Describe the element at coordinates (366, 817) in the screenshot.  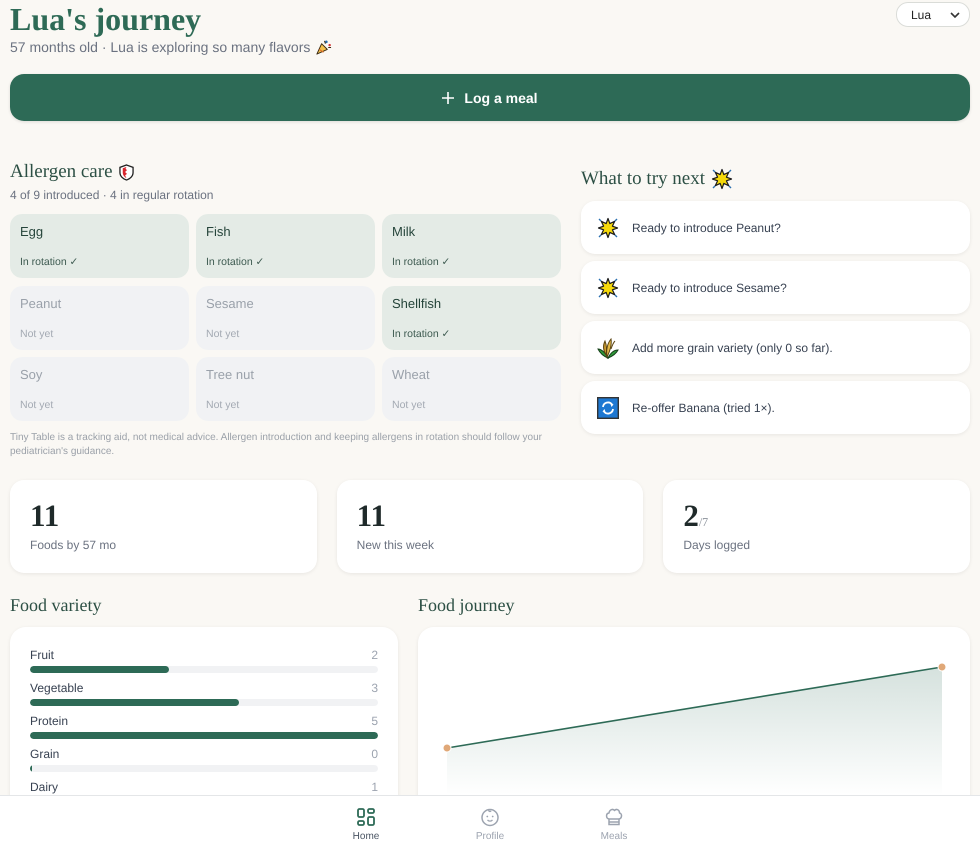
I see `grid-icon` at that location.